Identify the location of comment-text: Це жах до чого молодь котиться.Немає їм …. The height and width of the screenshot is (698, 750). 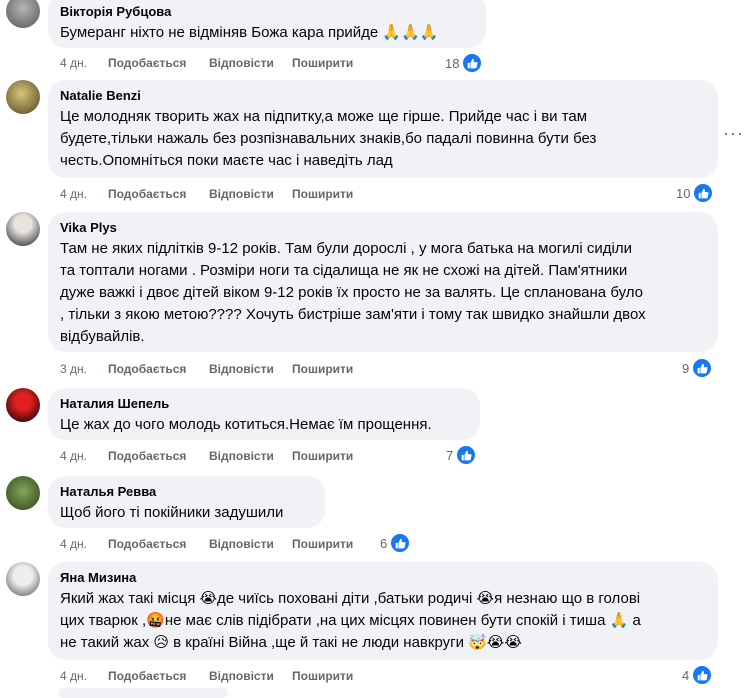
(246, 424).